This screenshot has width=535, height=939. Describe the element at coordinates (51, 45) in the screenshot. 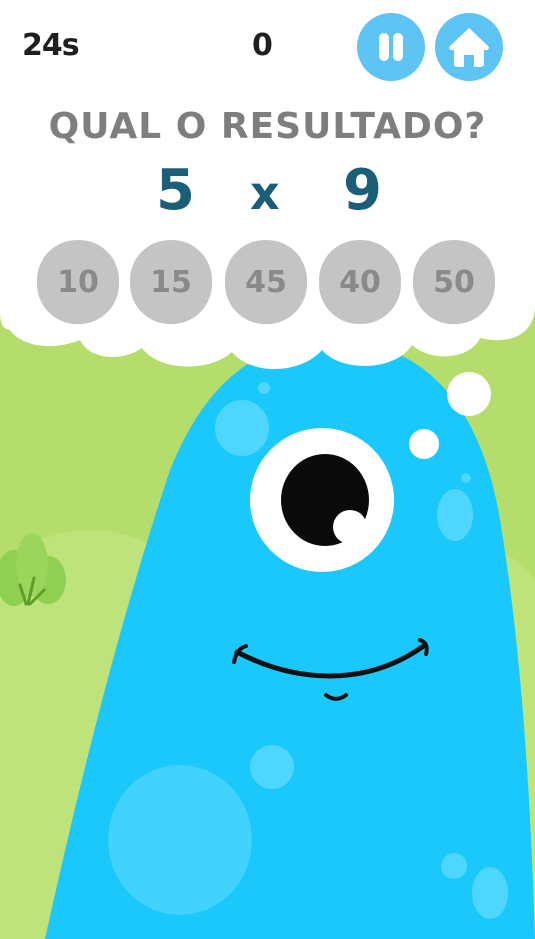

I see `timer-display: 24s` at that location.